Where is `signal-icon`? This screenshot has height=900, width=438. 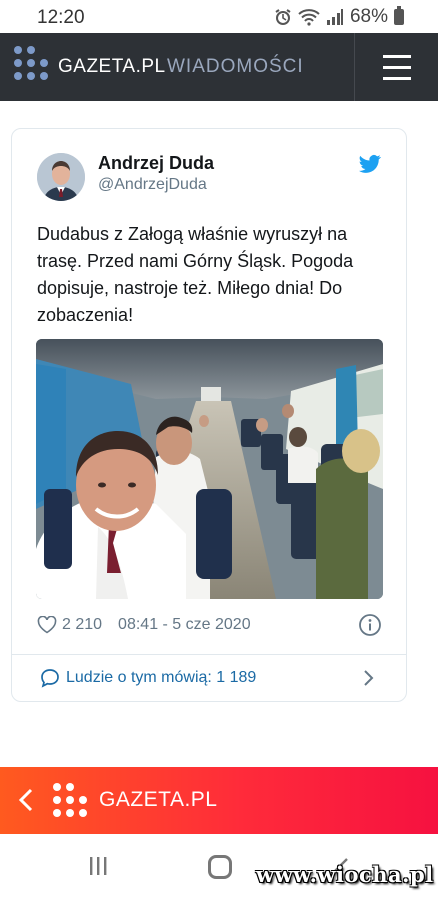 signal-icon is located at coordinates (334, 17).